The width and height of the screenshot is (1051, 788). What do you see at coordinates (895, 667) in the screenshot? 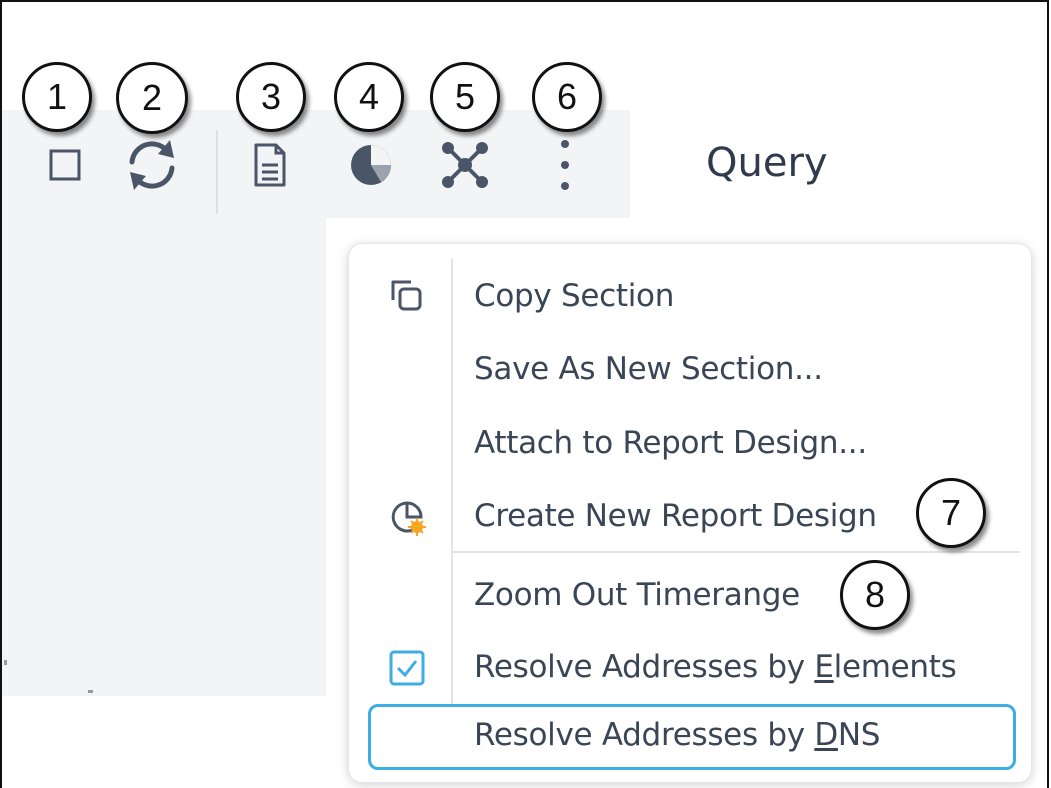
I see `menu-item-label-suffix: lements` at bounding box center [895, 667].